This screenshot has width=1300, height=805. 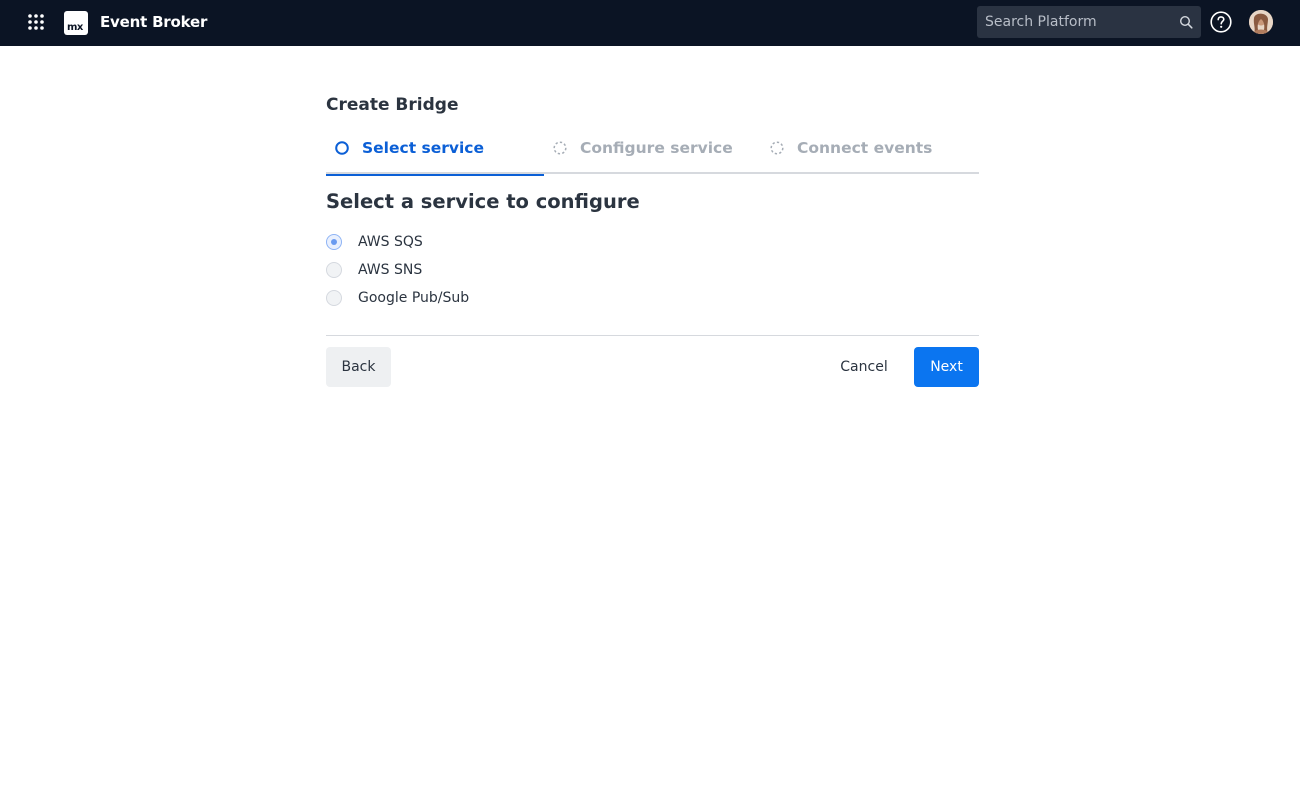 I want to click on back-button: Back, so click(x=358, y=367).